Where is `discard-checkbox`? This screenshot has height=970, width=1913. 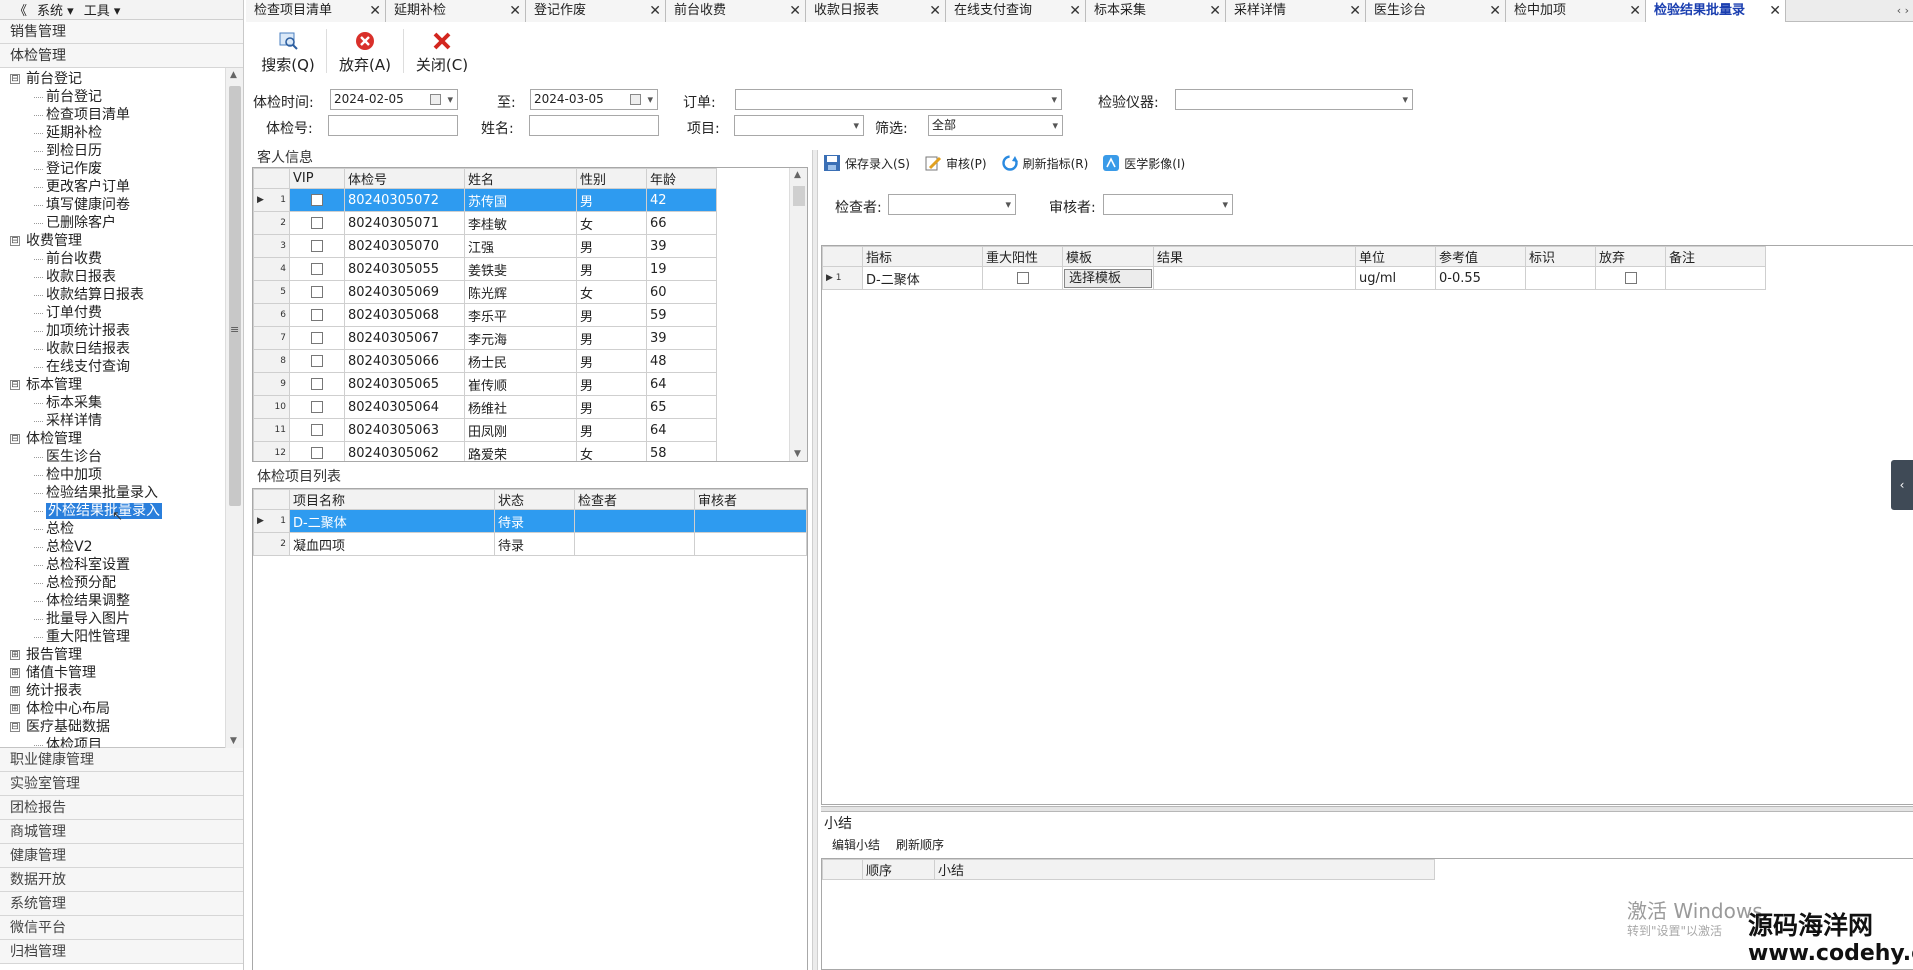 discard-checkbox is located at coordinates (1630, 278).